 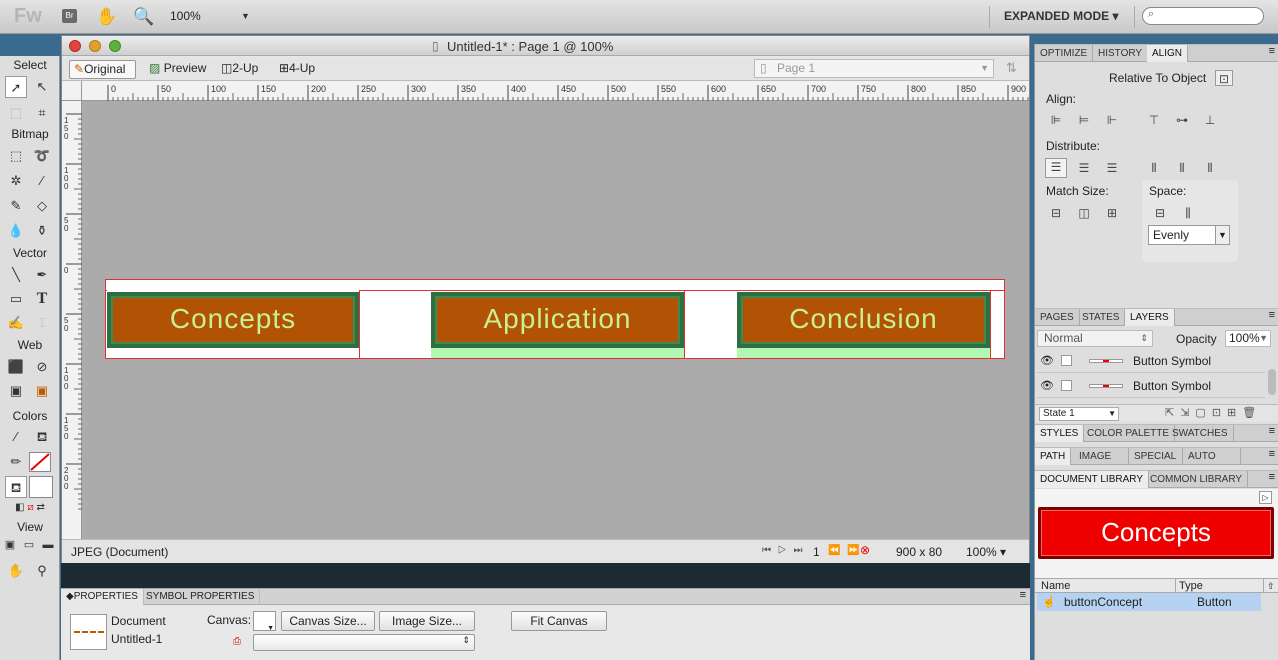 What do you see at coordinates (29, 545) in the screenshot?
I see `fullscreen-menu-icon: ▭` at bounding box center [29, 545].